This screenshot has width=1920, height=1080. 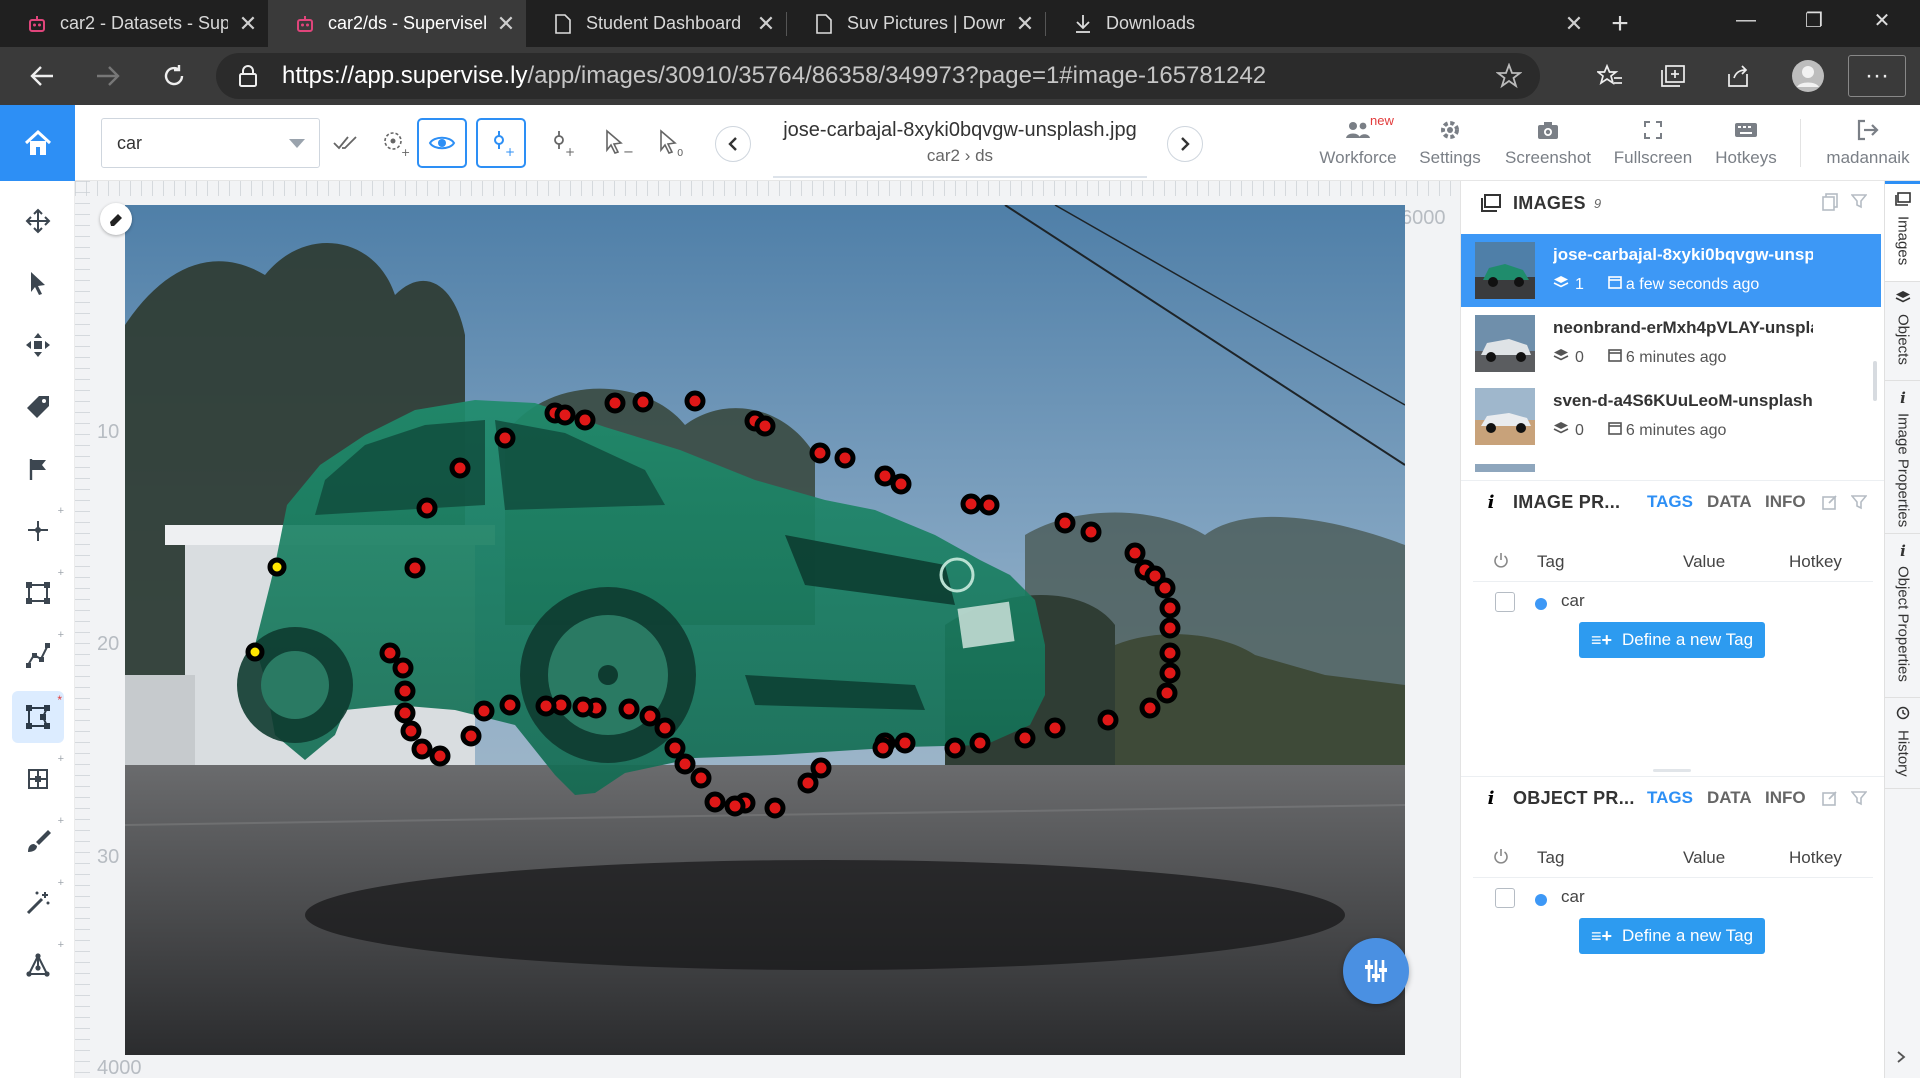 I want to click on active-vertex, so click(x=255, y=652).